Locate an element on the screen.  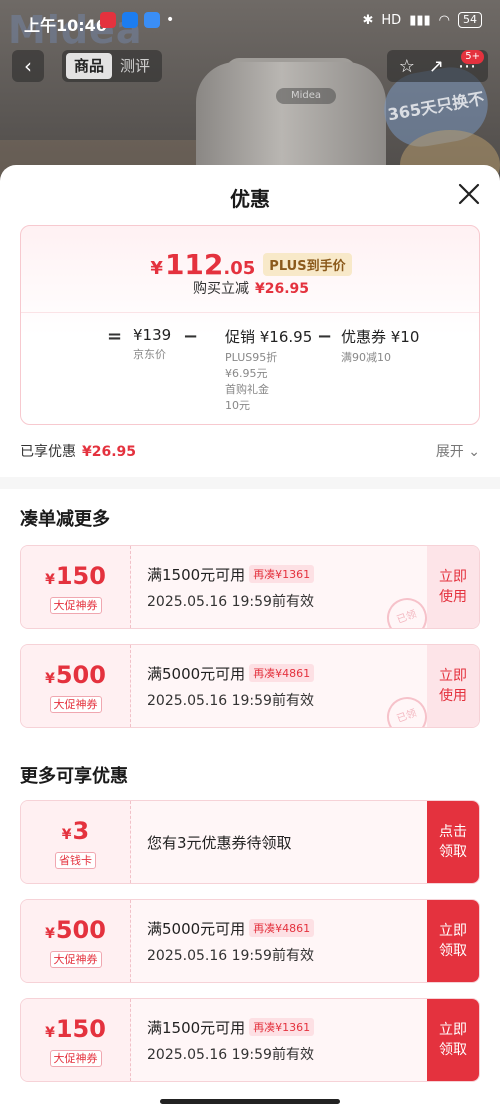
back-button: ‹ is located at coordinates (28, 66).